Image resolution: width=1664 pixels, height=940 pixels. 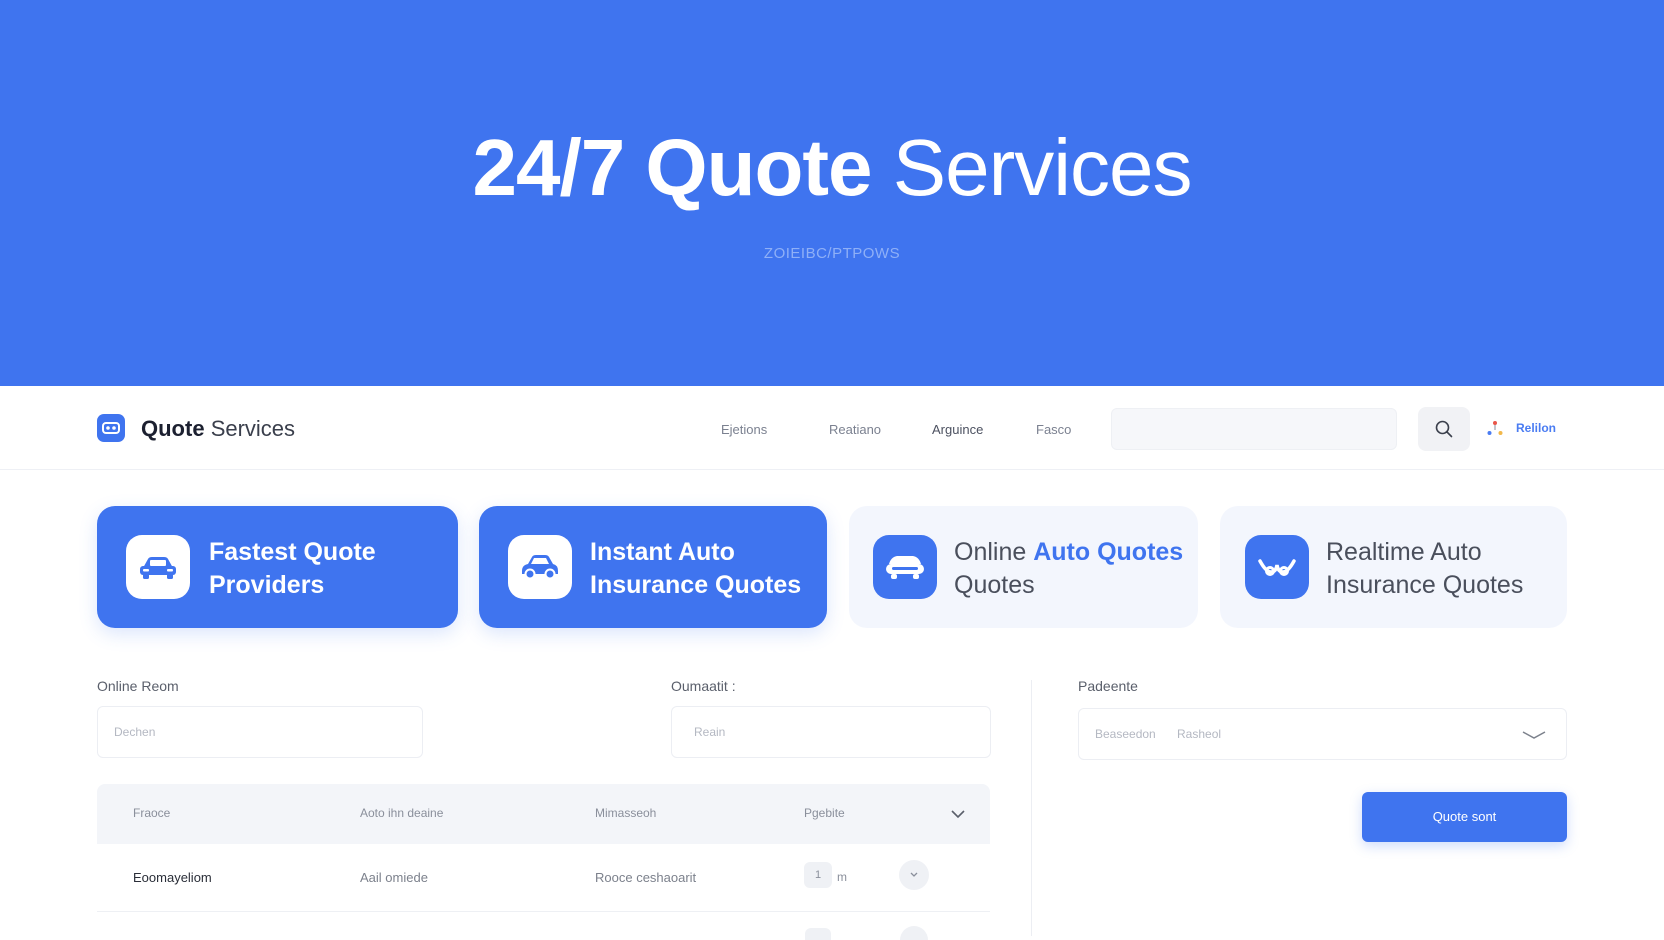 I want to click on field1-placeholder: Dechen, so click(x=135, y=732).